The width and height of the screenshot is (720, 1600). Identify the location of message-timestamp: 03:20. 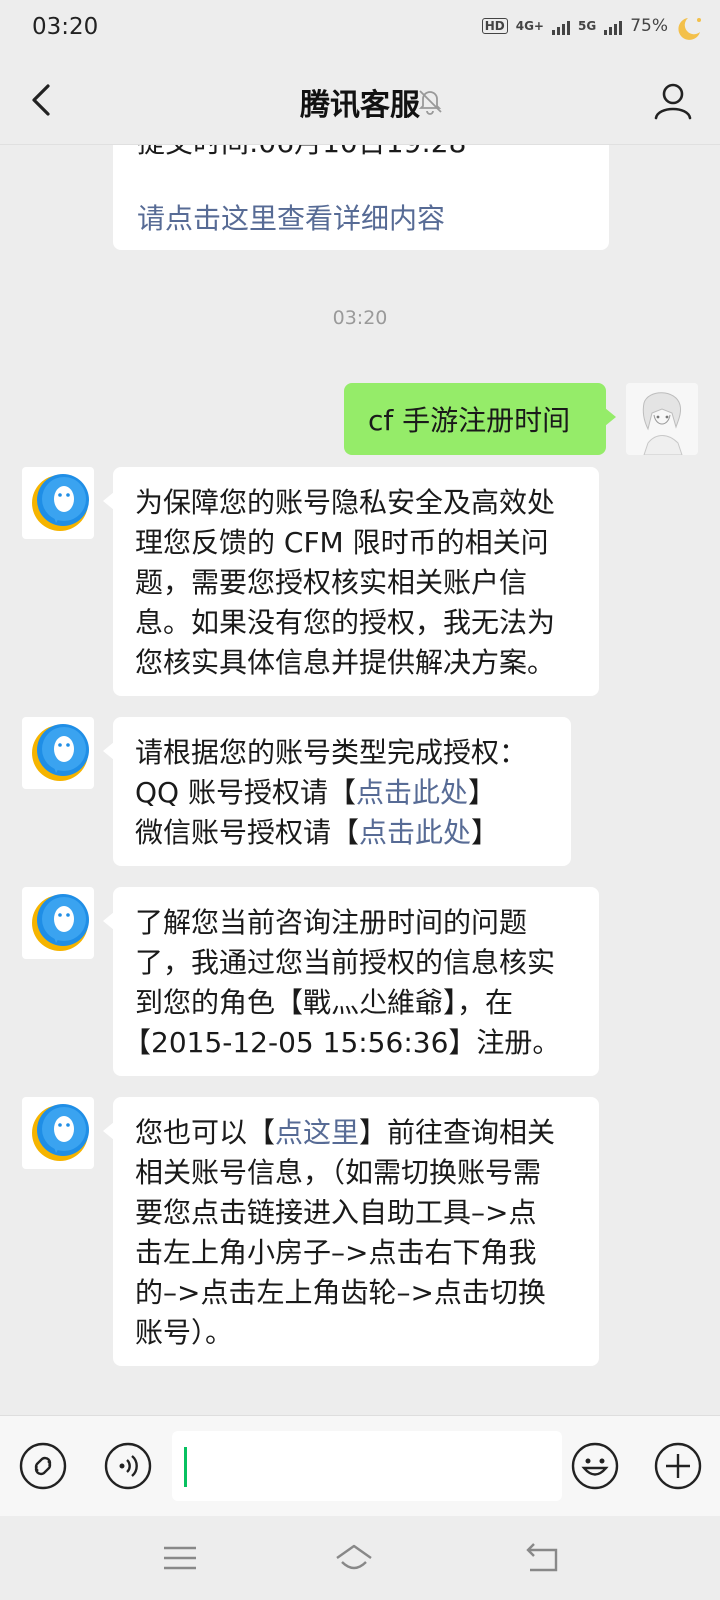
(360, 318).